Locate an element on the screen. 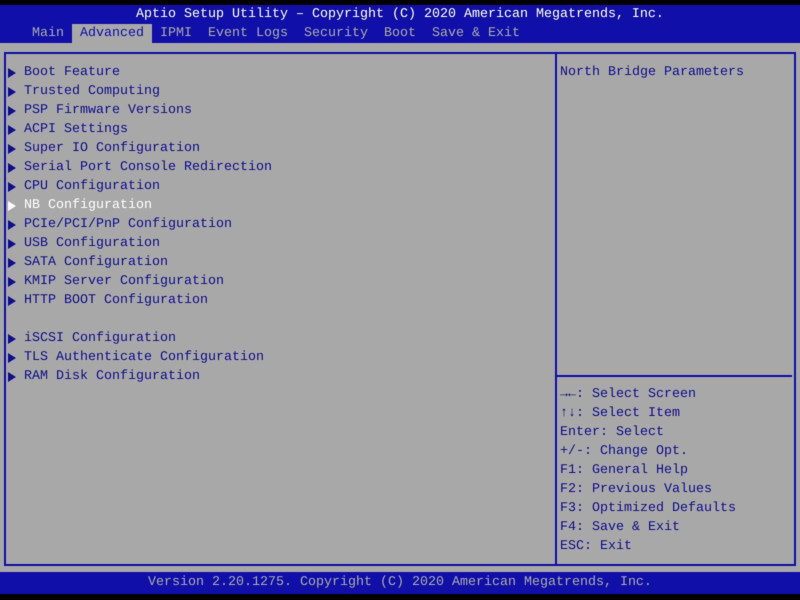 This screenshot has width=800, height=600. key-help-line: ESC: Exit is located at coordinates (596, 547).